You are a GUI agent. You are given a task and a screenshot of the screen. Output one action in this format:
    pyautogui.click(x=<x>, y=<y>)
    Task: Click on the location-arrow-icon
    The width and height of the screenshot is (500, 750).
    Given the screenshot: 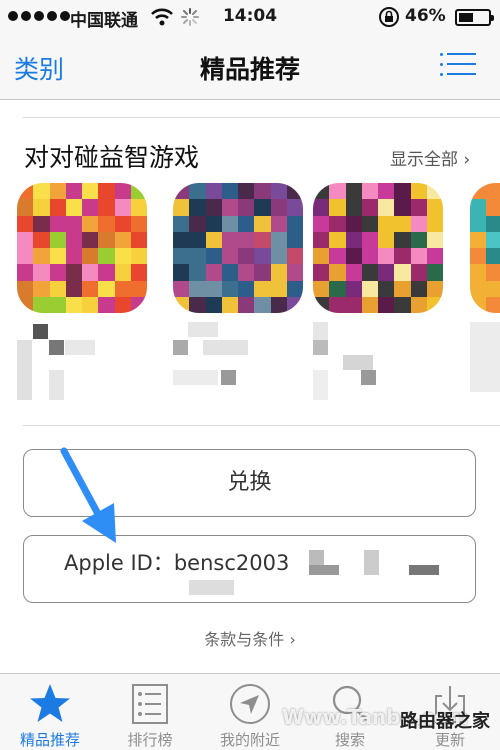 What is the action you would take?
    pyautogui.click(x=250, y=704)
    